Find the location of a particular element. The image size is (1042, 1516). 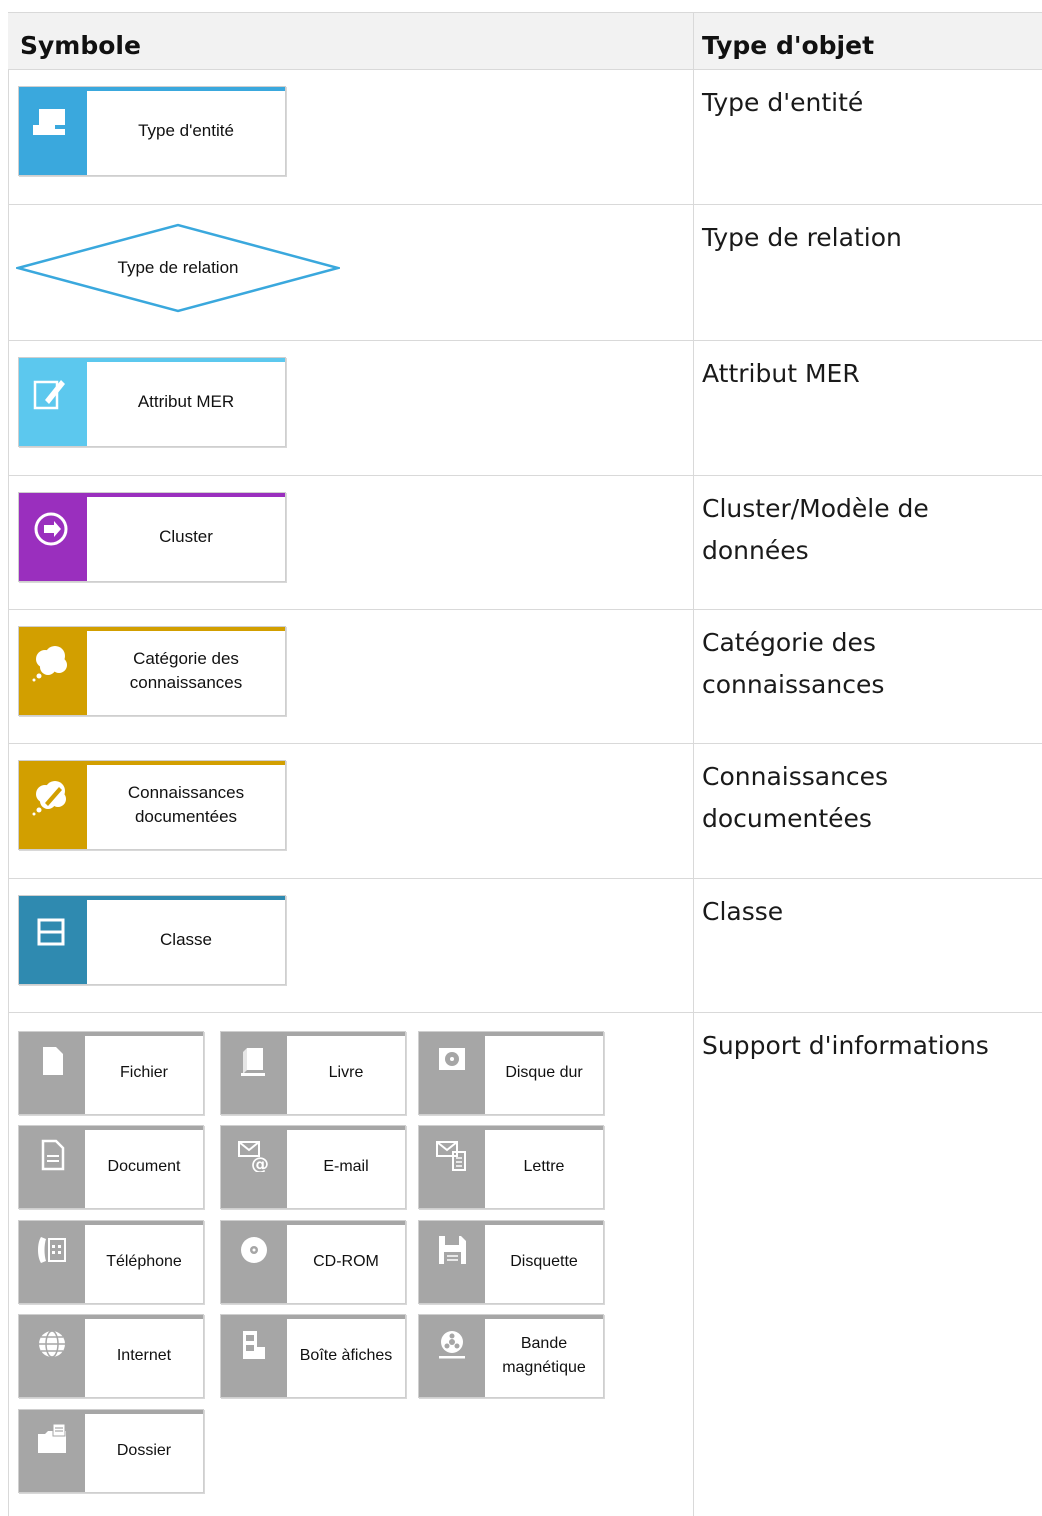

symbol-label: Livre is located at coordinates (346, 1072).